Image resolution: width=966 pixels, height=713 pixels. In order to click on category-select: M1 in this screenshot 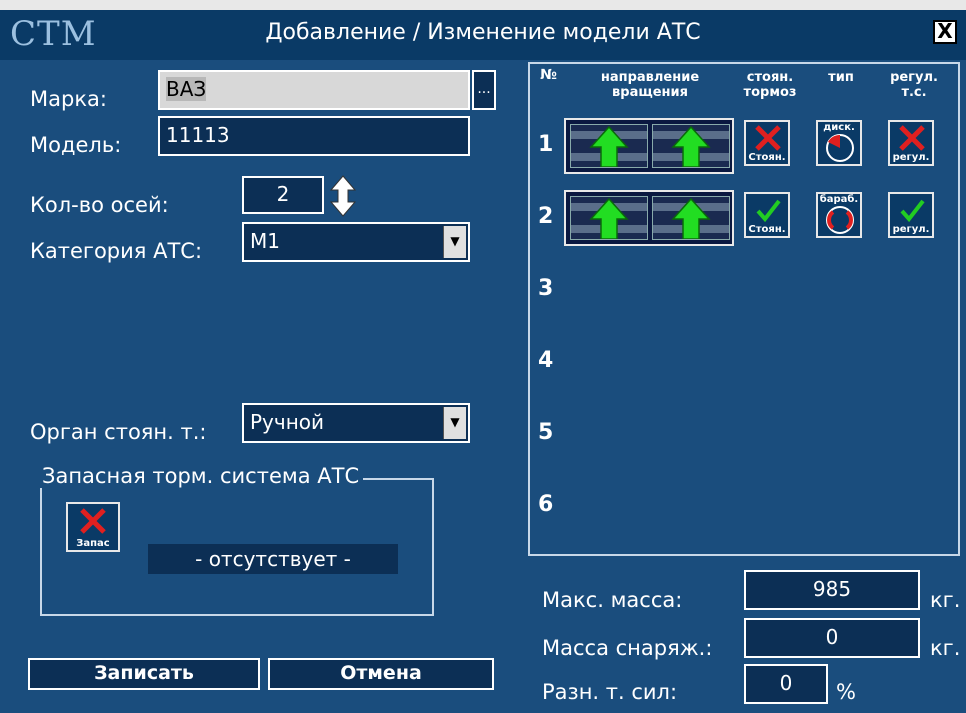, I will do `click(356, 242)`.